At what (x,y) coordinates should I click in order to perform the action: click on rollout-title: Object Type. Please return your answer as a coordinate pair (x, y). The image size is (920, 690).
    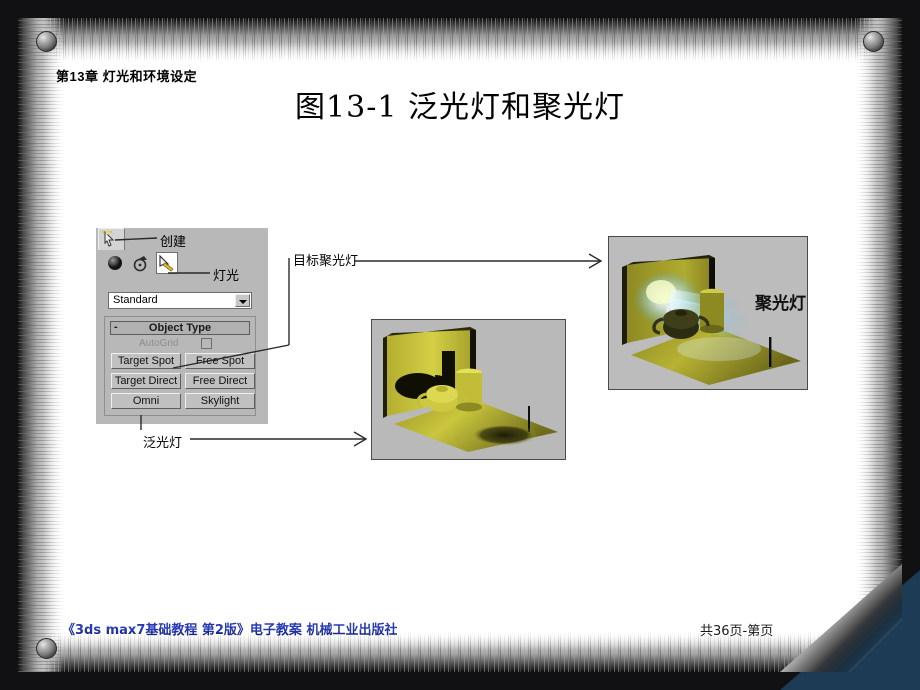
    Looking at the image, I should click on (180, 328).